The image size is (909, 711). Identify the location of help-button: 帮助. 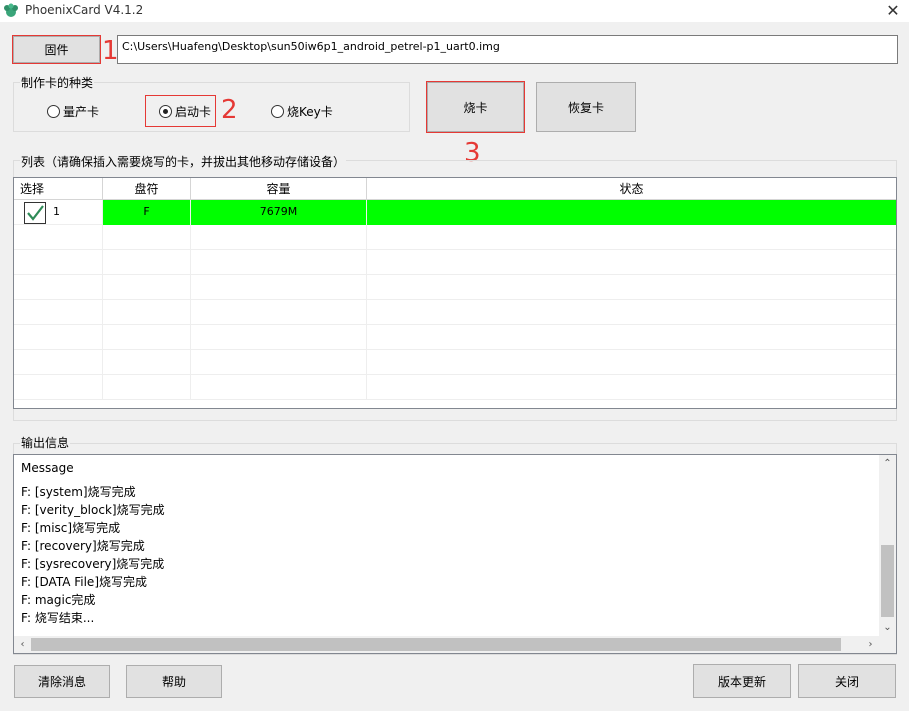
(174, 681).